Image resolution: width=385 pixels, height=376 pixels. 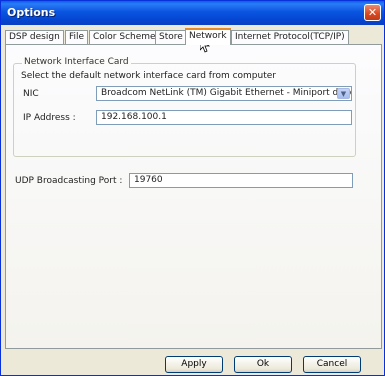 I want to click on network-card-group-title: Network Interface Card, so click(x=76, y=62).